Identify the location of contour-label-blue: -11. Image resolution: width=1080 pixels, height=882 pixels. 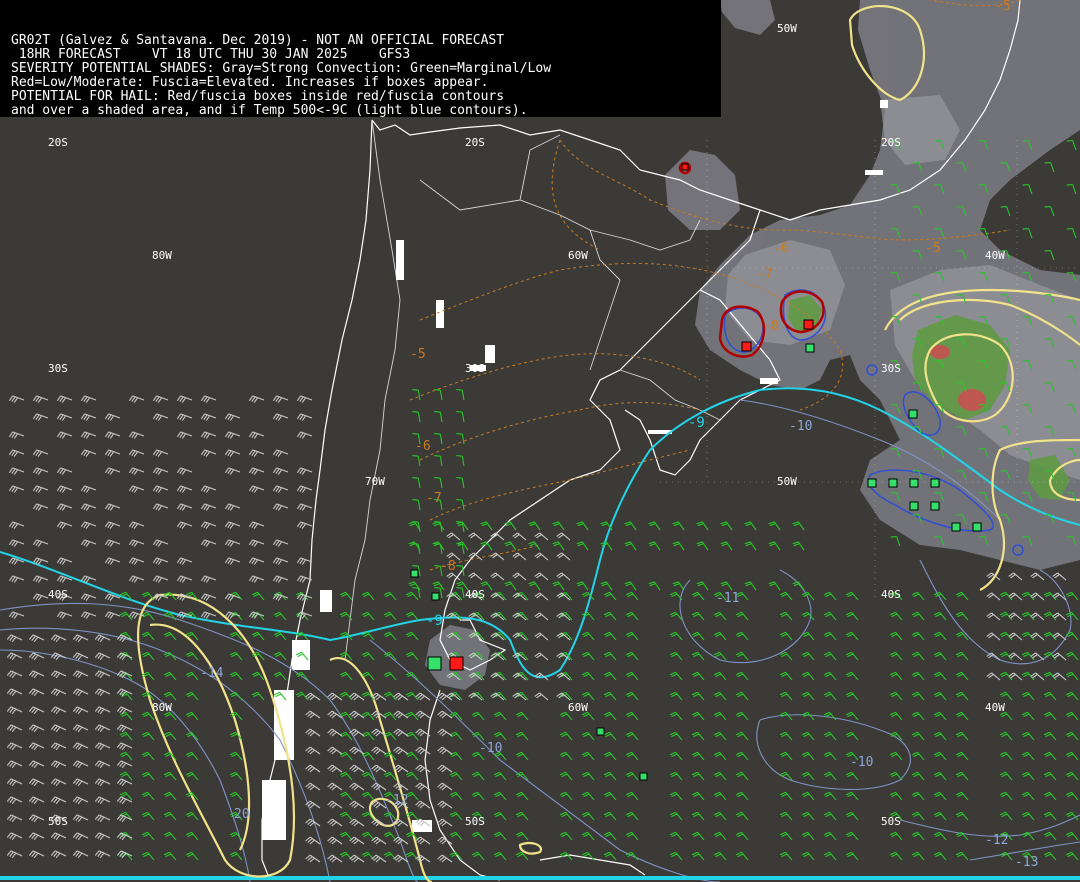
(727, 598).